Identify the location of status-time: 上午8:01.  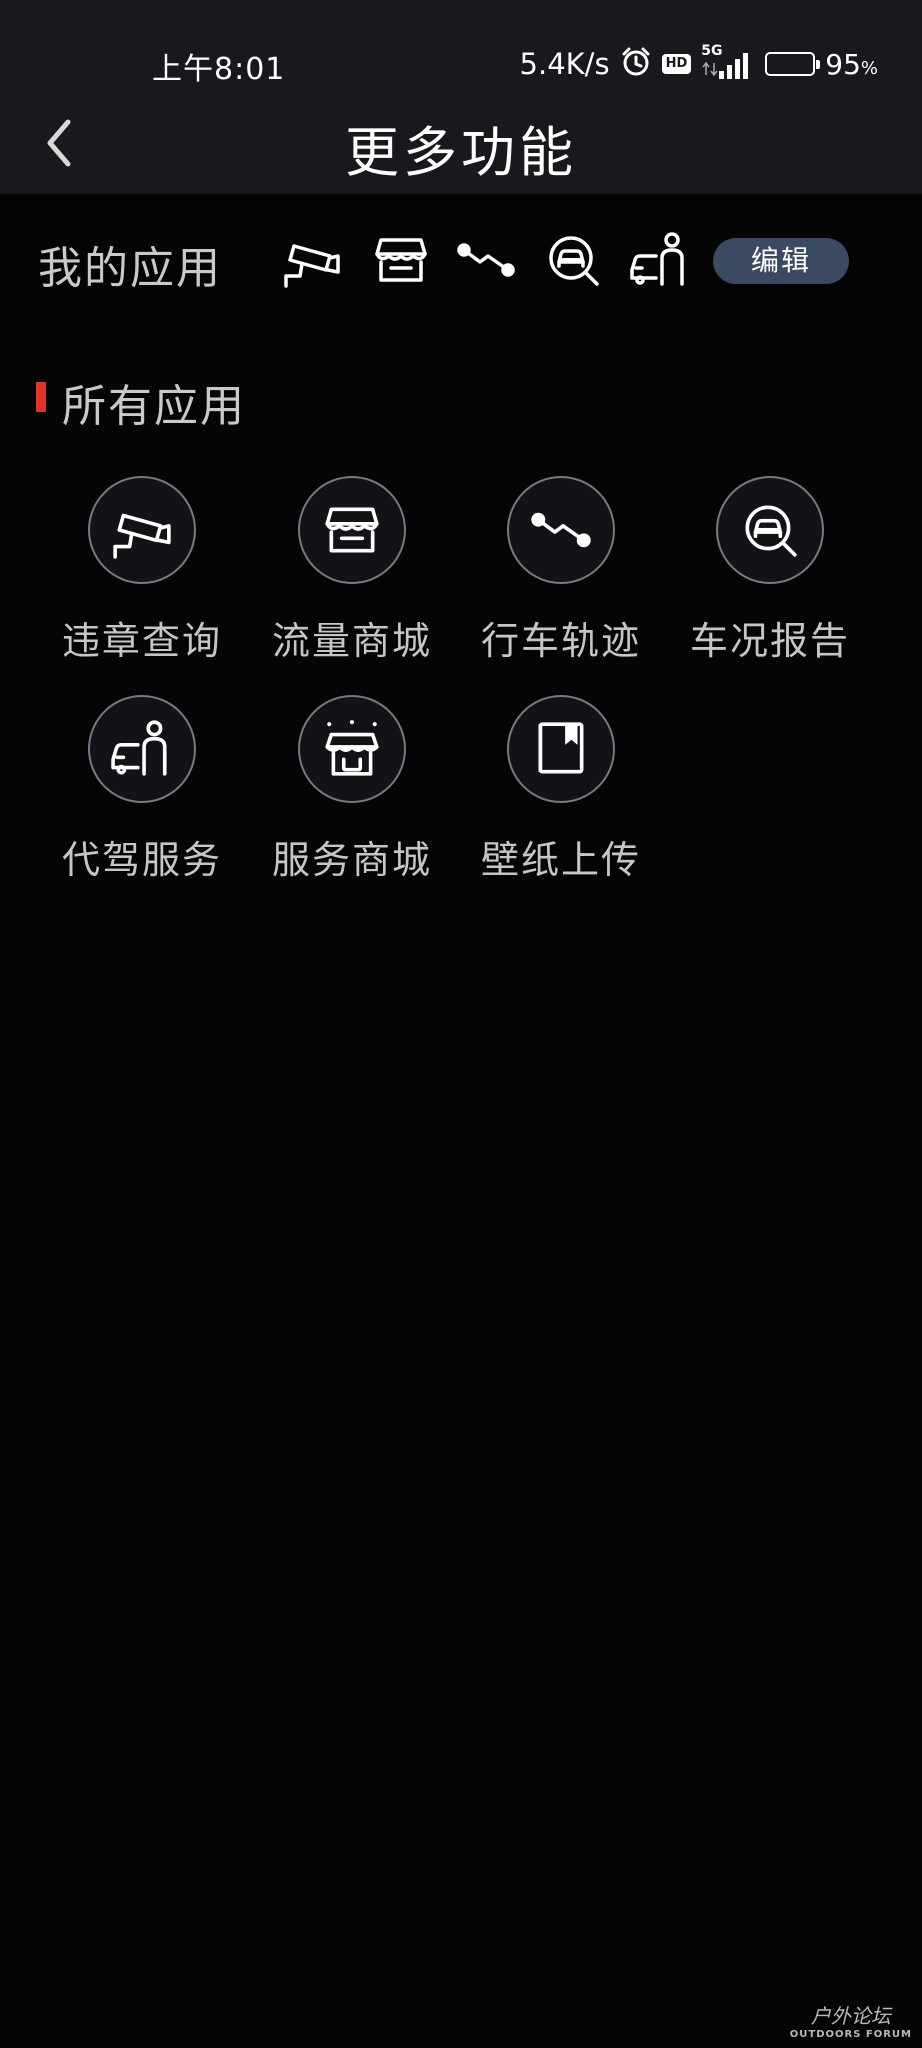
(219, 69).